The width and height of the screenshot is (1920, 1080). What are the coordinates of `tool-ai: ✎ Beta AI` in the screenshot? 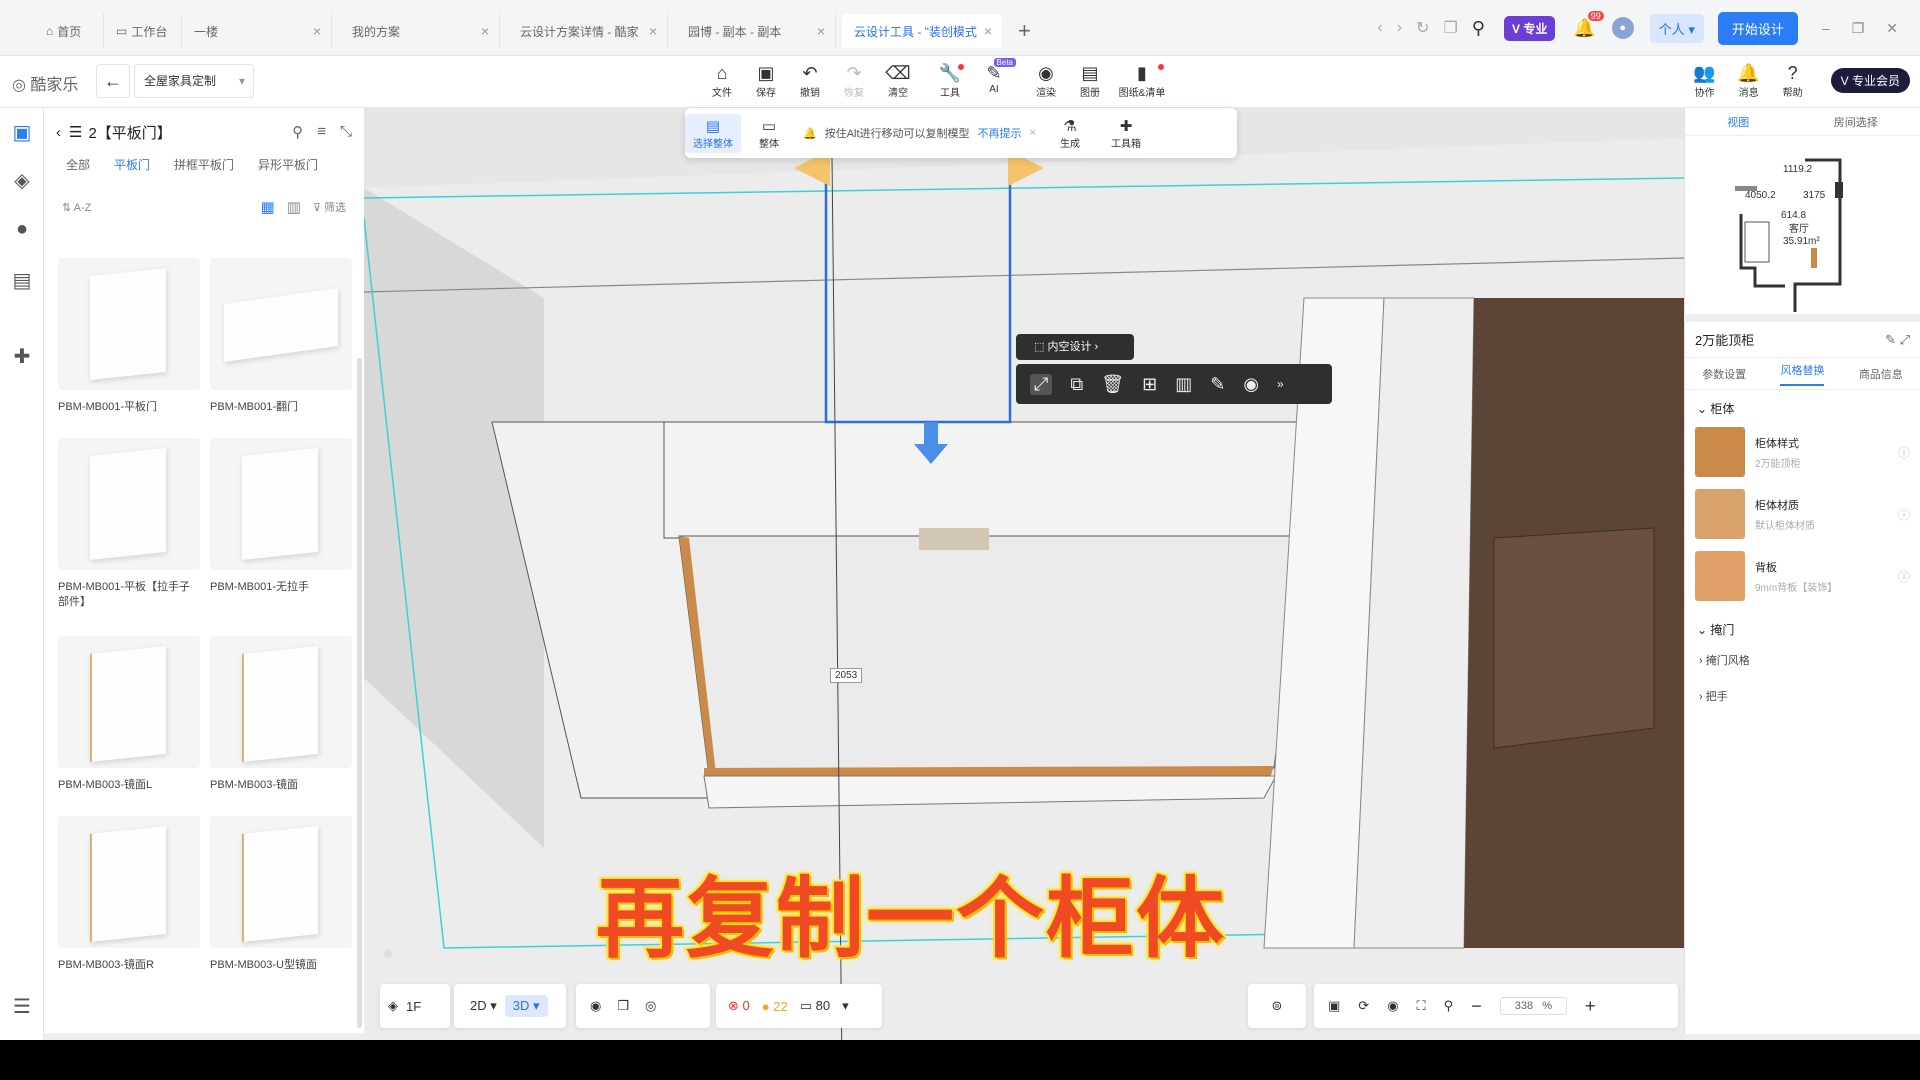 It's located at (994, 78).